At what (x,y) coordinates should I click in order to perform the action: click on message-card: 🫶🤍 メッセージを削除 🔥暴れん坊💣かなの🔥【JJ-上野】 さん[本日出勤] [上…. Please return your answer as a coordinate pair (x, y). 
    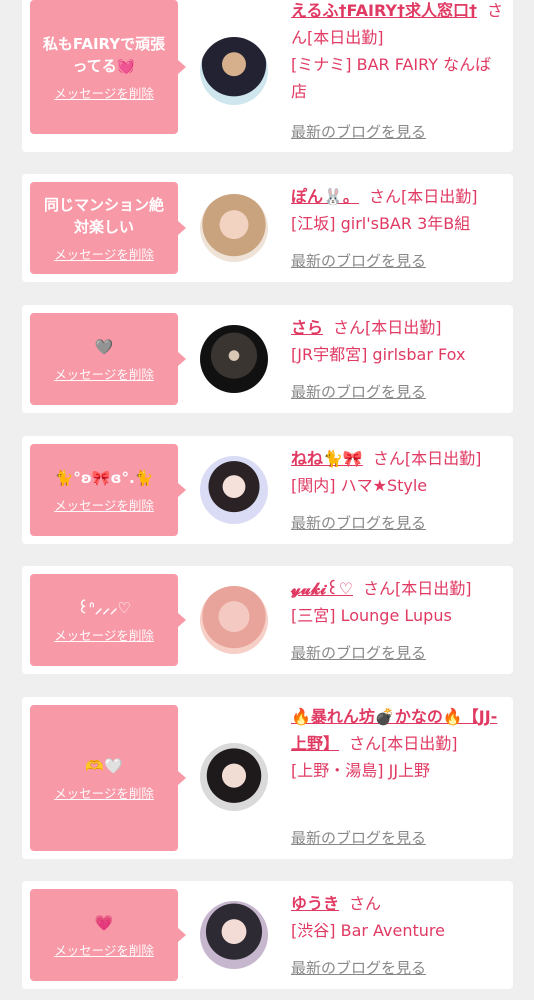
    Looking at the image, I should click on (267, 778).